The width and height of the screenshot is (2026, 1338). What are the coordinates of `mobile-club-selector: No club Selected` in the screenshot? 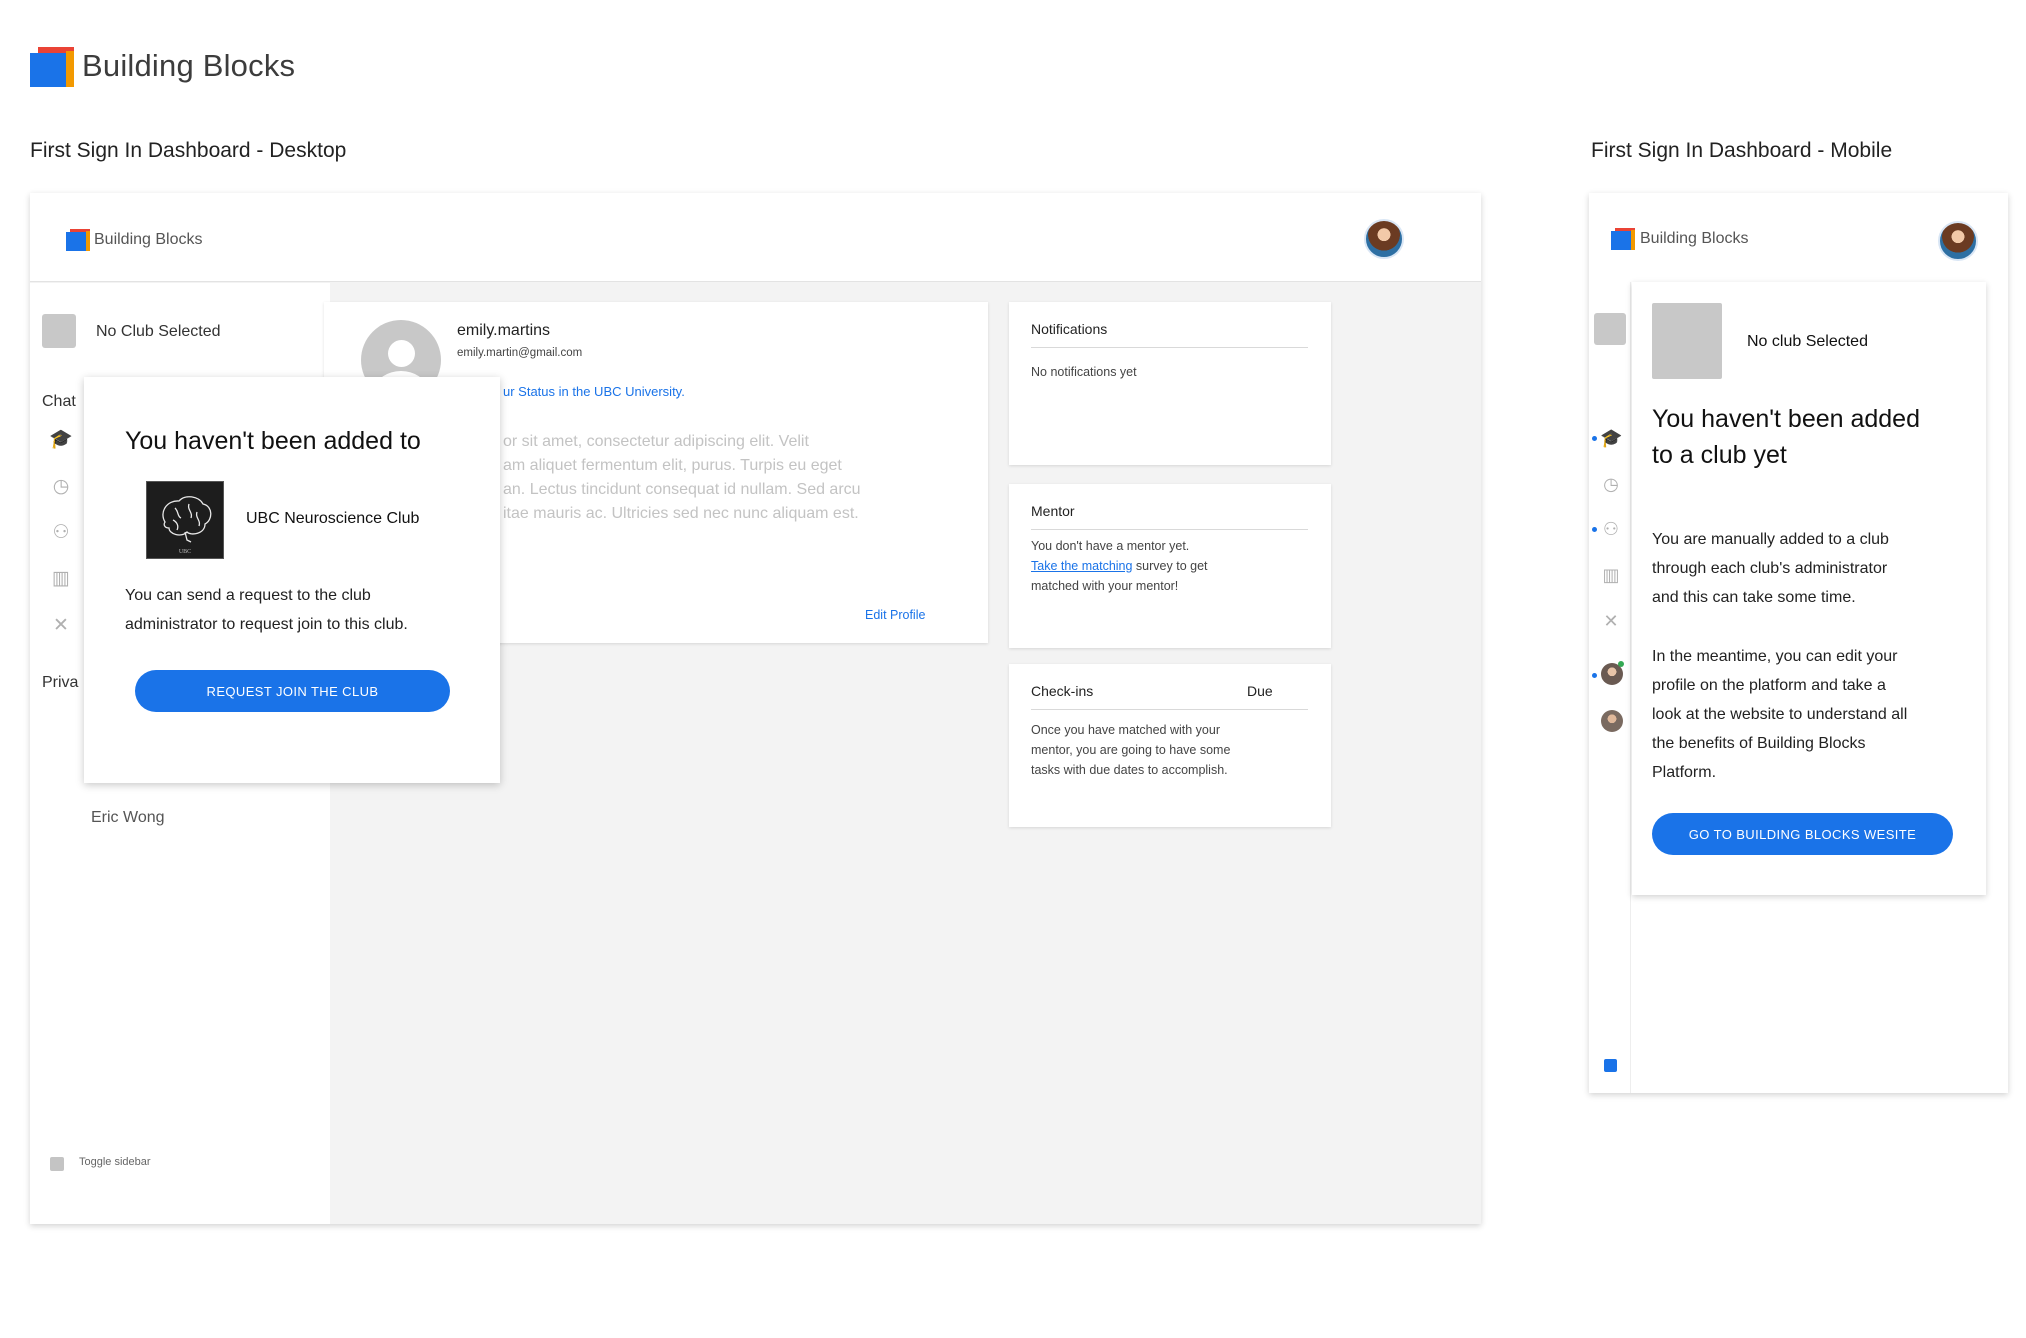 It's located at (1807, 342).